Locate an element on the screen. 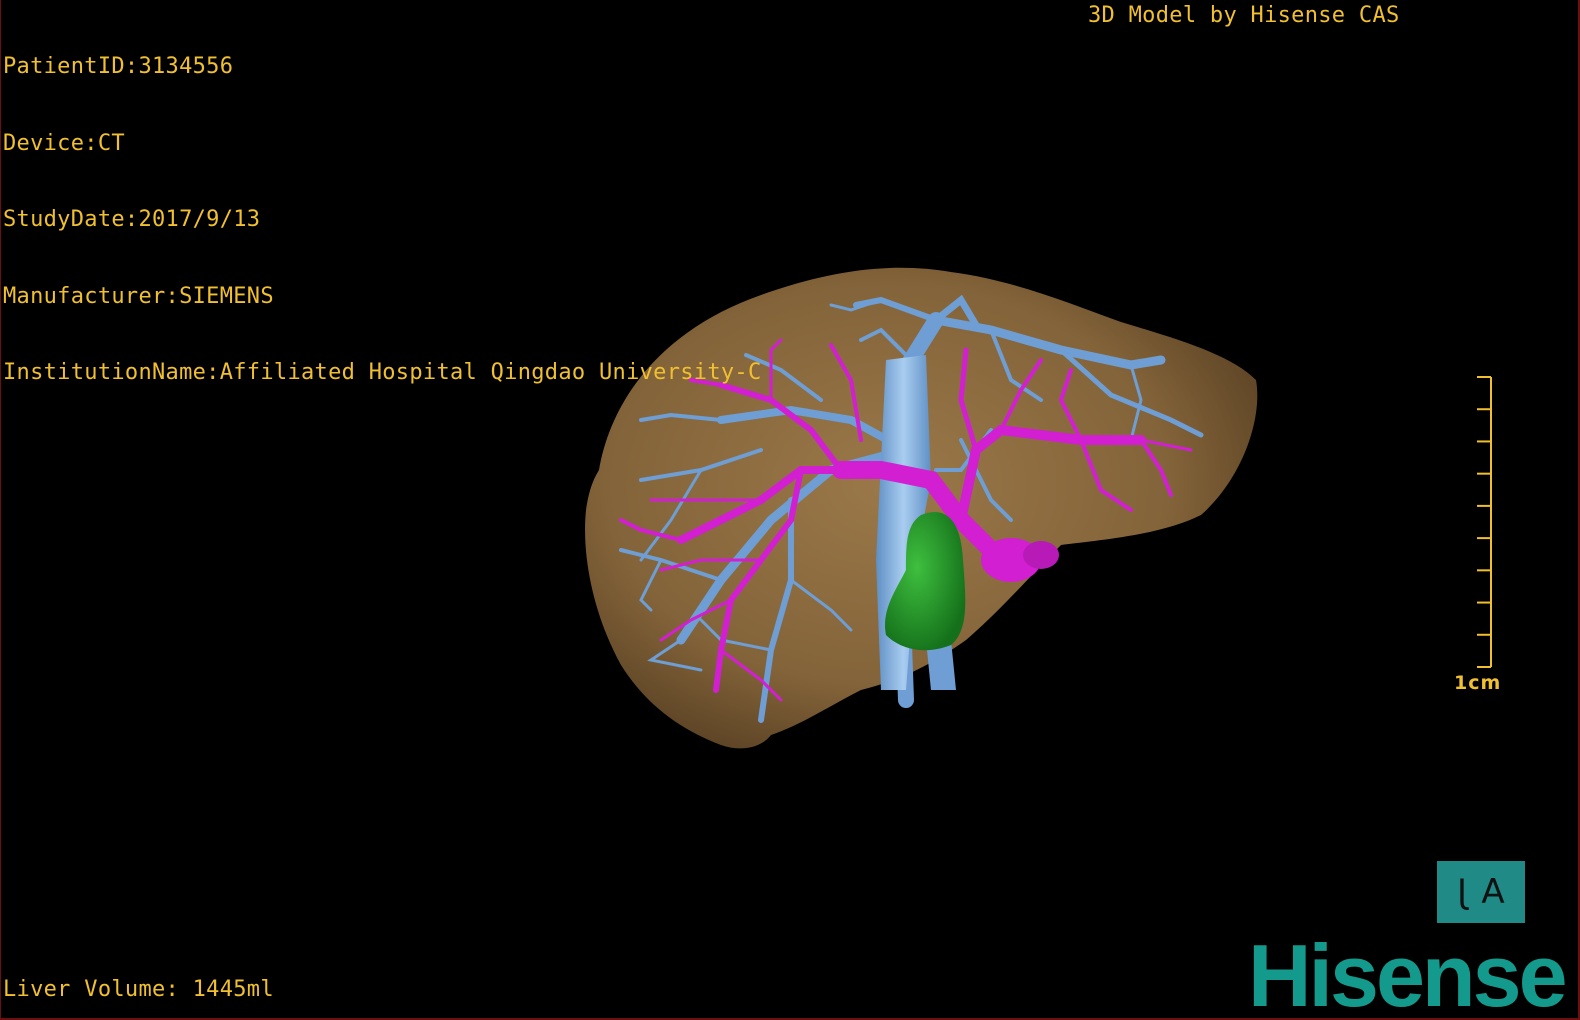 Image resolution: width=1580 pixels, height=1020 pixels. patient-id-text: PatientID:3134556 is located at coordinates (118, 66).